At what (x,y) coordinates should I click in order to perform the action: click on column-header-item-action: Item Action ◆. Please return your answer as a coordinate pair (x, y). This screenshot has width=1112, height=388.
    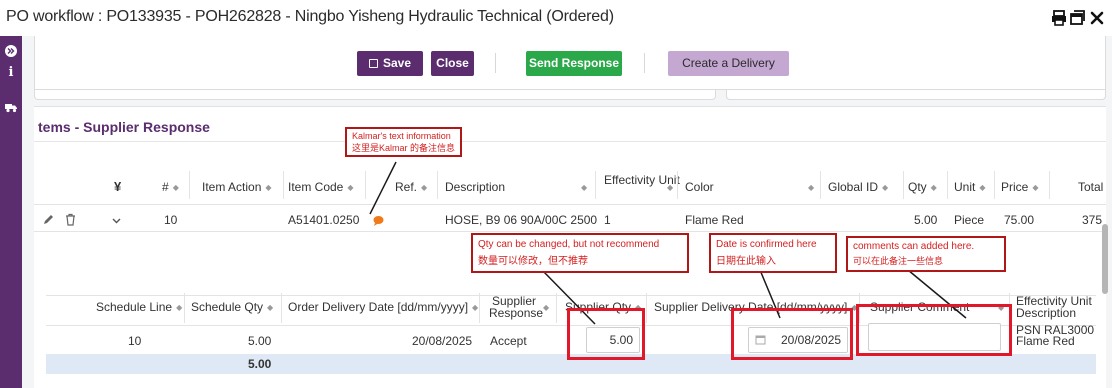
    Looking at the image, I should click on (237, 187).